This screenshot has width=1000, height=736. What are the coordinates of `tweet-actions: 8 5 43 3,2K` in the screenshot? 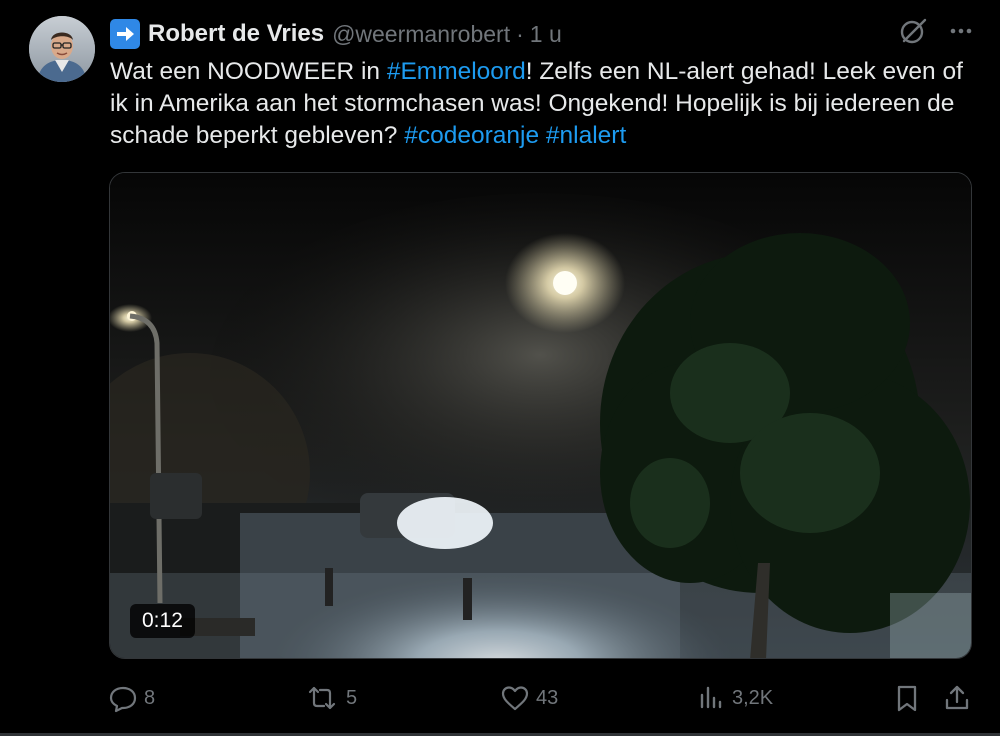 It's located at (541, 698).